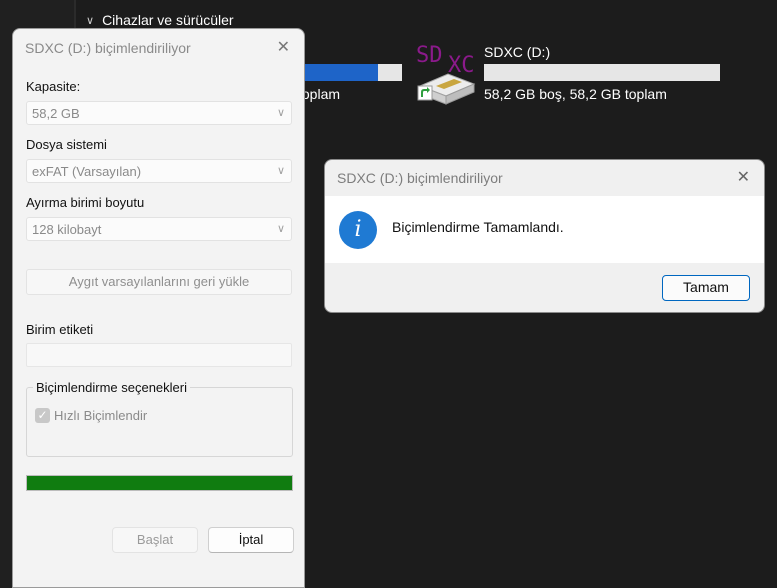 This screenshot has height=588, width=777. I want to click on checkmark-icon: ✓, so click(42, 415).